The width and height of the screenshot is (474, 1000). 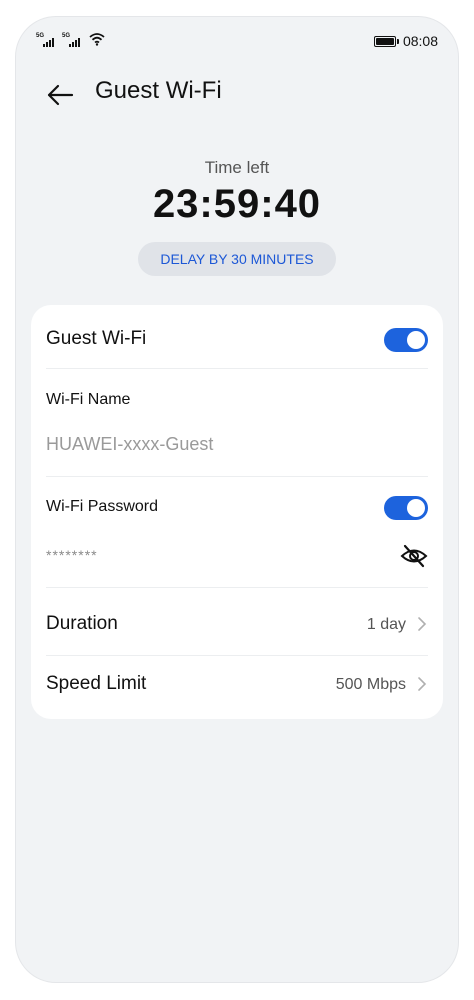 What do you see at coordinates (237, 623) in the screenshot?
I see `duration-row: Duration 1 day` at bounding box center [237, 623].